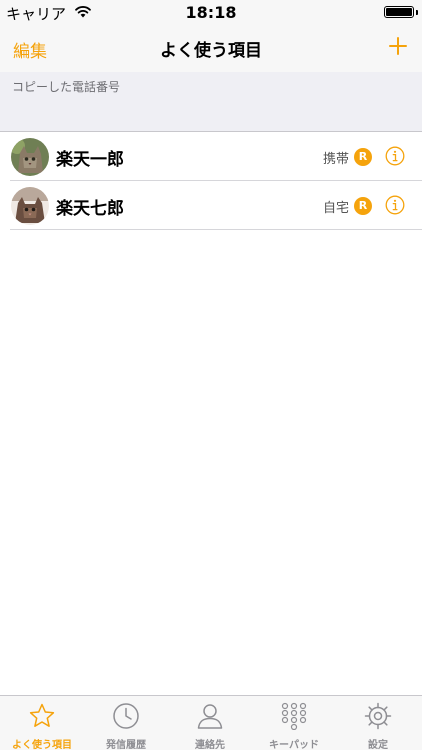 This screenshot has width=422, height=751. I want to click on tab-favorites: よく使う項目, so click(42, 723).